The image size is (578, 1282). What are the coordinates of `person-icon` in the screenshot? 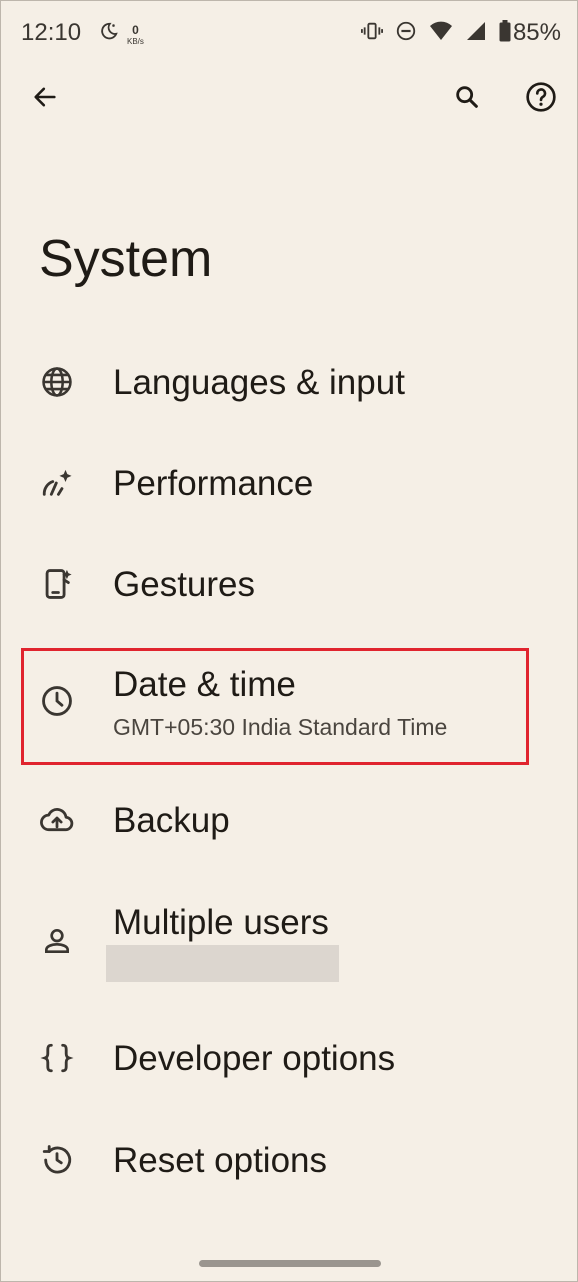 It's located at (57, 941).